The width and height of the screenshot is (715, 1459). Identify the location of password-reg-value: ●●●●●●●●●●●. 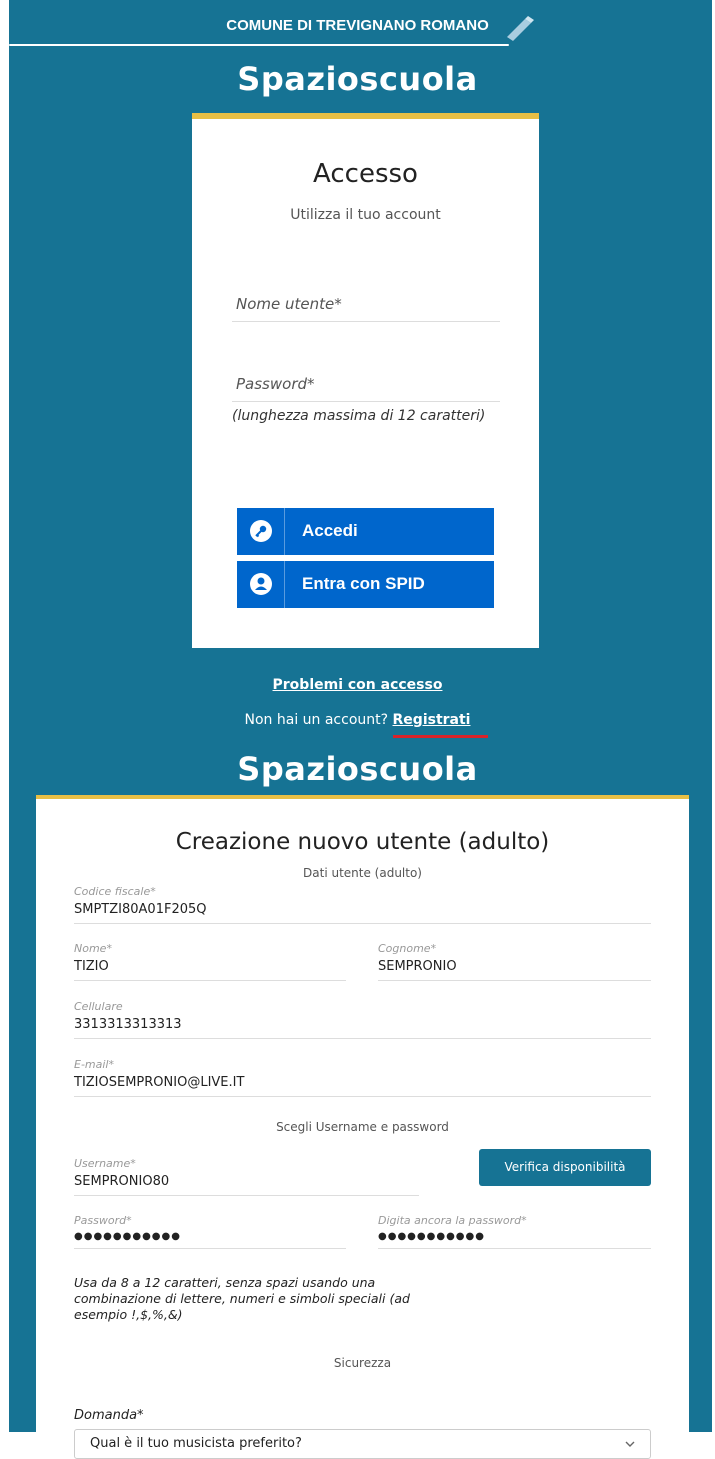
(210, 1240).